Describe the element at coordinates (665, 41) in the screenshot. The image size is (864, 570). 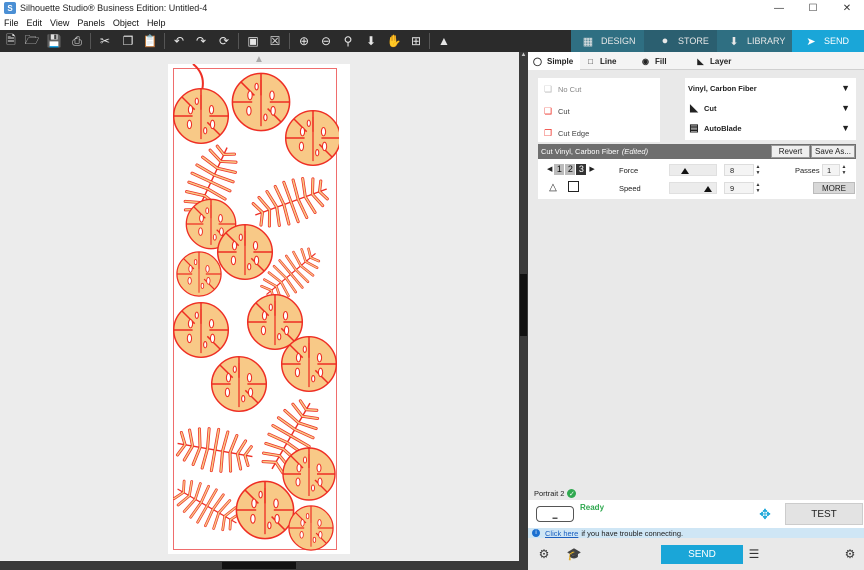
I see `store-icon: ●` at that location.